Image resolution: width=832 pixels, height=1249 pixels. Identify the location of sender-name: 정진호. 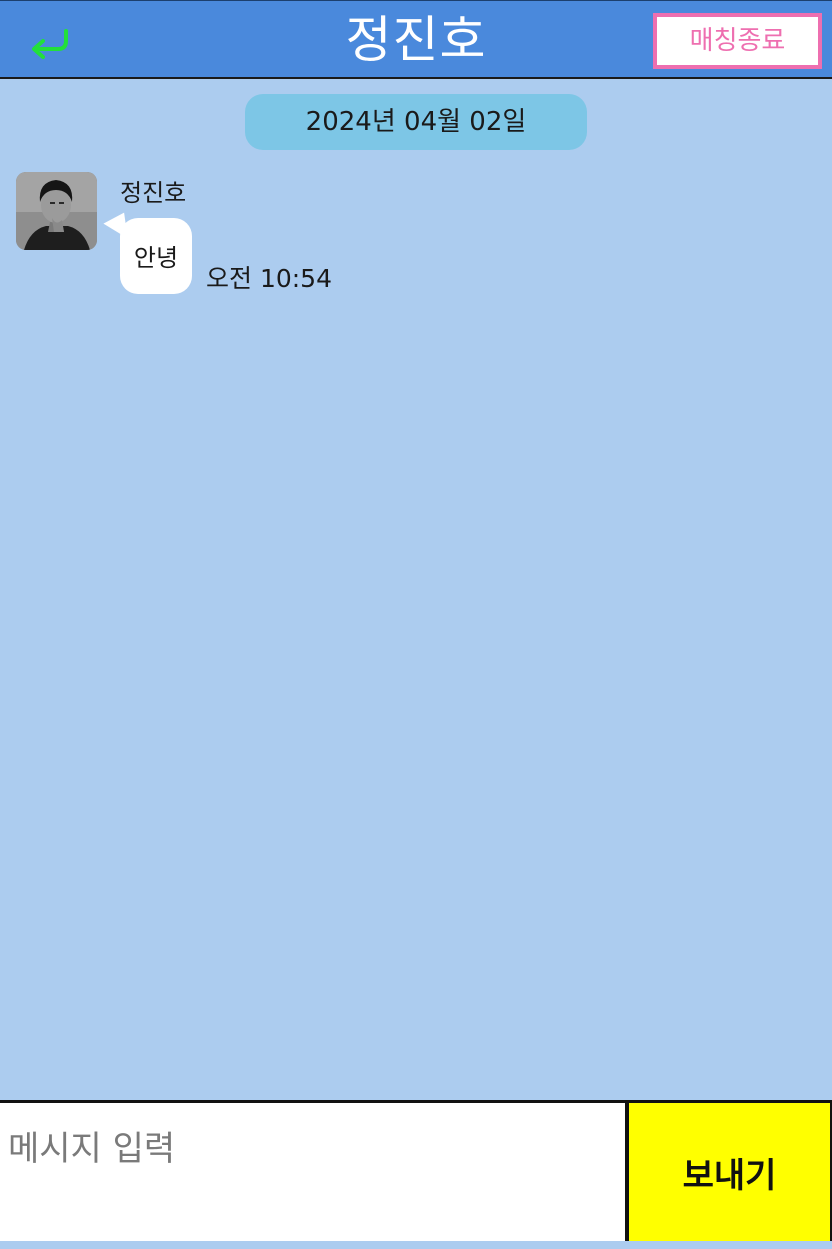
(153, 193).